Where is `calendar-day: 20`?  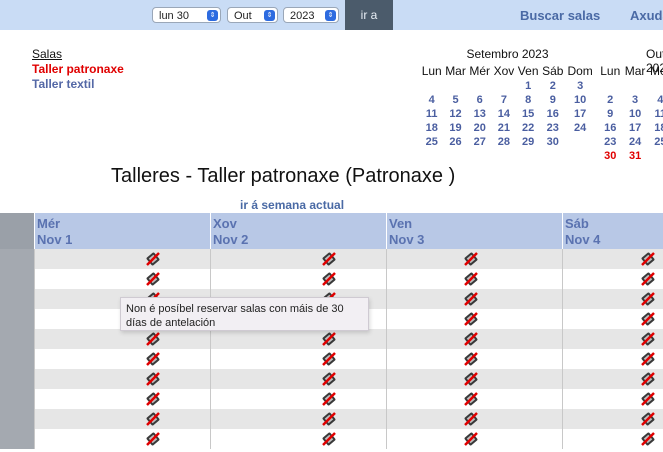 calendar-day: 20 is located at coordinates (480, 128).